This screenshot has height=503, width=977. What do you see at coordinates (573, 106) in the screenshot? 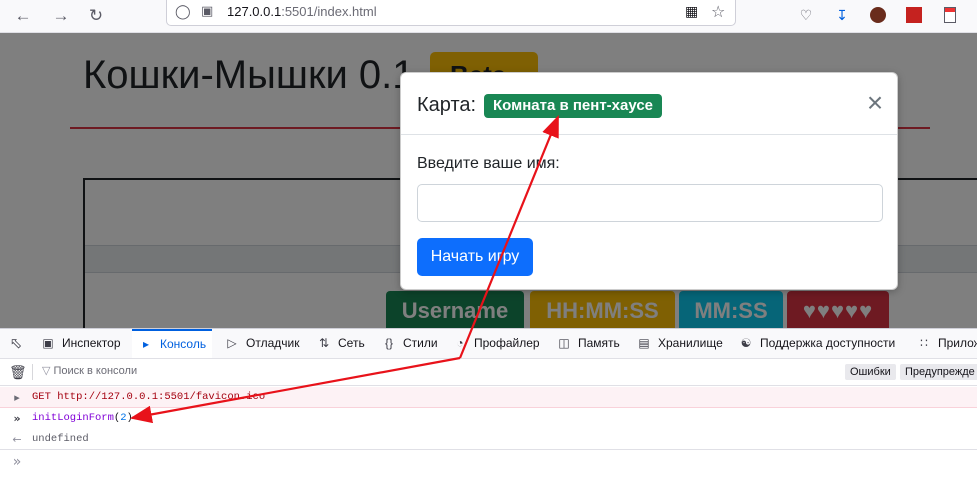
I see `map-name-badge: Комната в пент-хаусе` at bounding box center [573, 106].